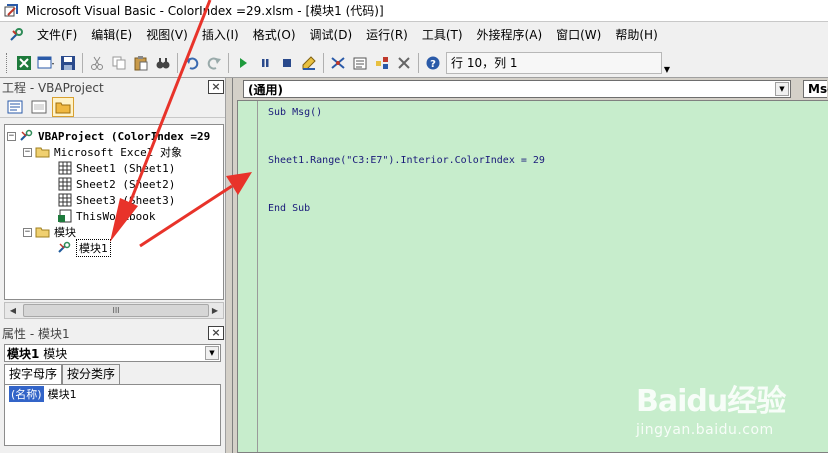  Describe the element at coordinates (309, 63) in the screenshot. I see `design-mode-icon` at that location.